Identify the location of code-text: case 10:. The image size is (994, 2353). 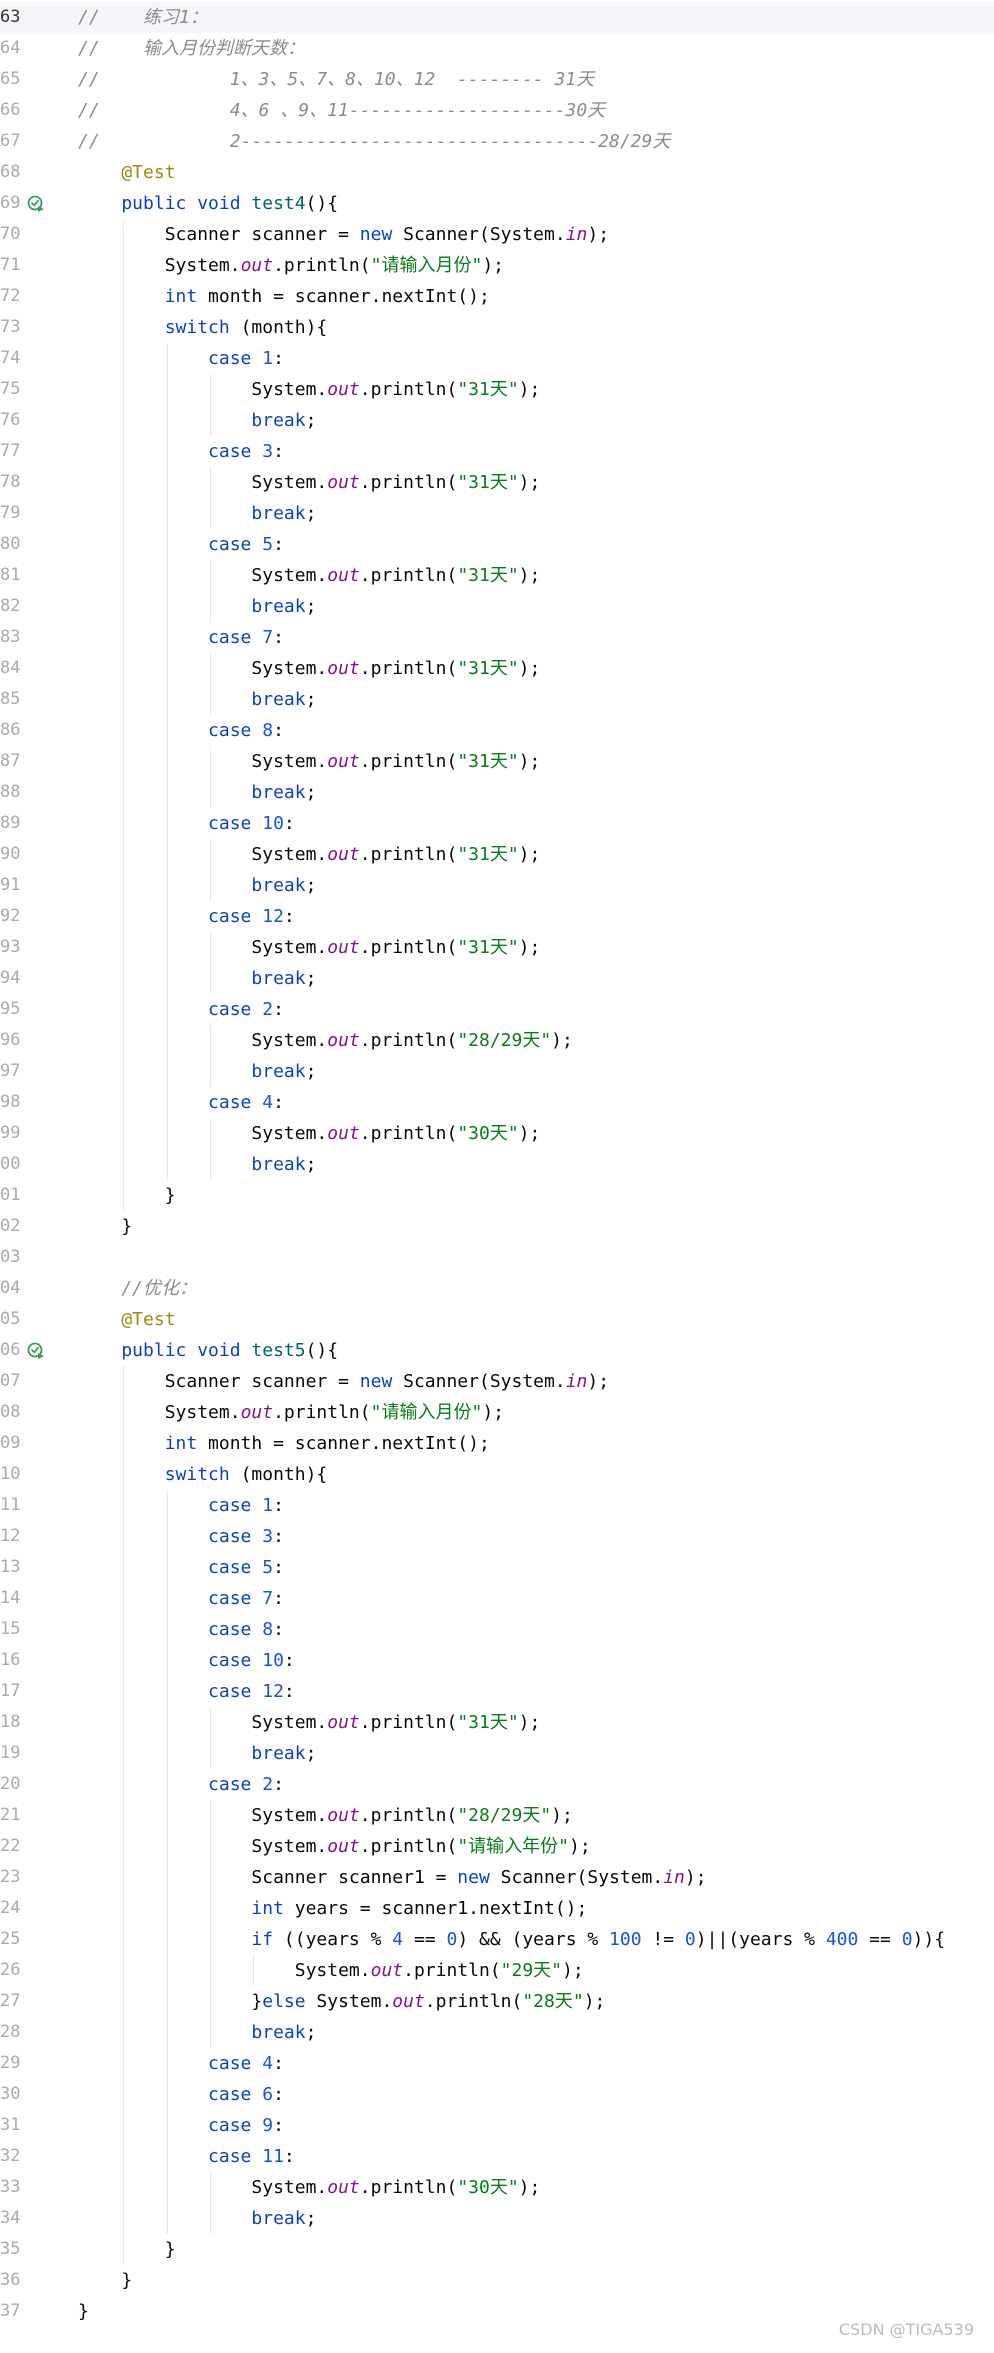
(186, 823).